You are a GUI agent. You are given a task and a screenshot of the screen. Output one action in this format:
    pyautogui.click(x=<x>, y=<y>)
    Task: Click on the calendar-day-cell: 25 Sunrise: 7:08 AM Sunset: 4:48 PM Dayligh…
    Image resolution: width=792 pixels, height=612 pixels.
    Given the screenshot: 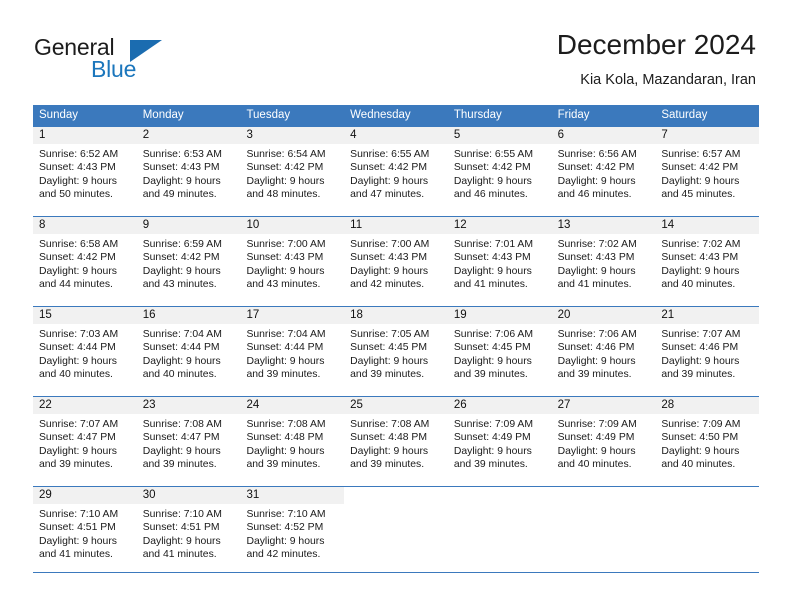 What is the action you would take?
    pyautogui.click(x=396, y=441)
    